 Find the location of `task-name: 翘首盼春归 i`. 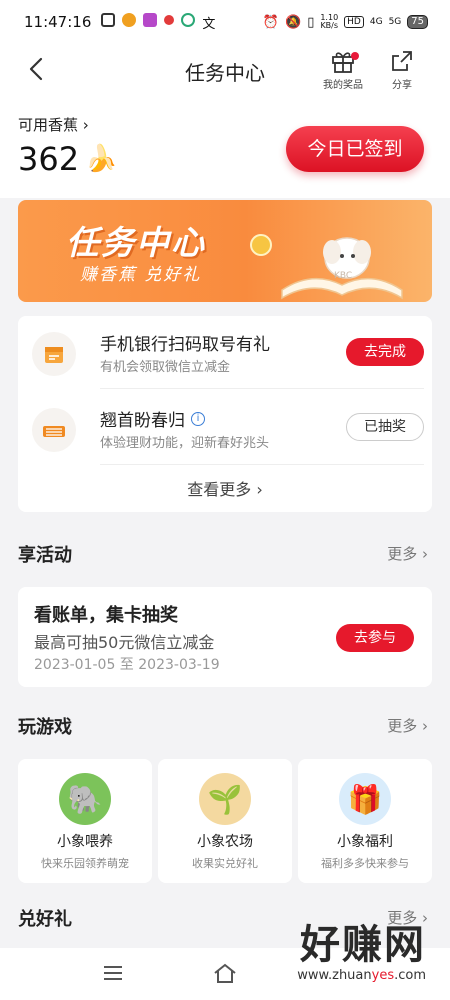

task-name: 翘首盼春归 i is located at coordinates (152, 418).